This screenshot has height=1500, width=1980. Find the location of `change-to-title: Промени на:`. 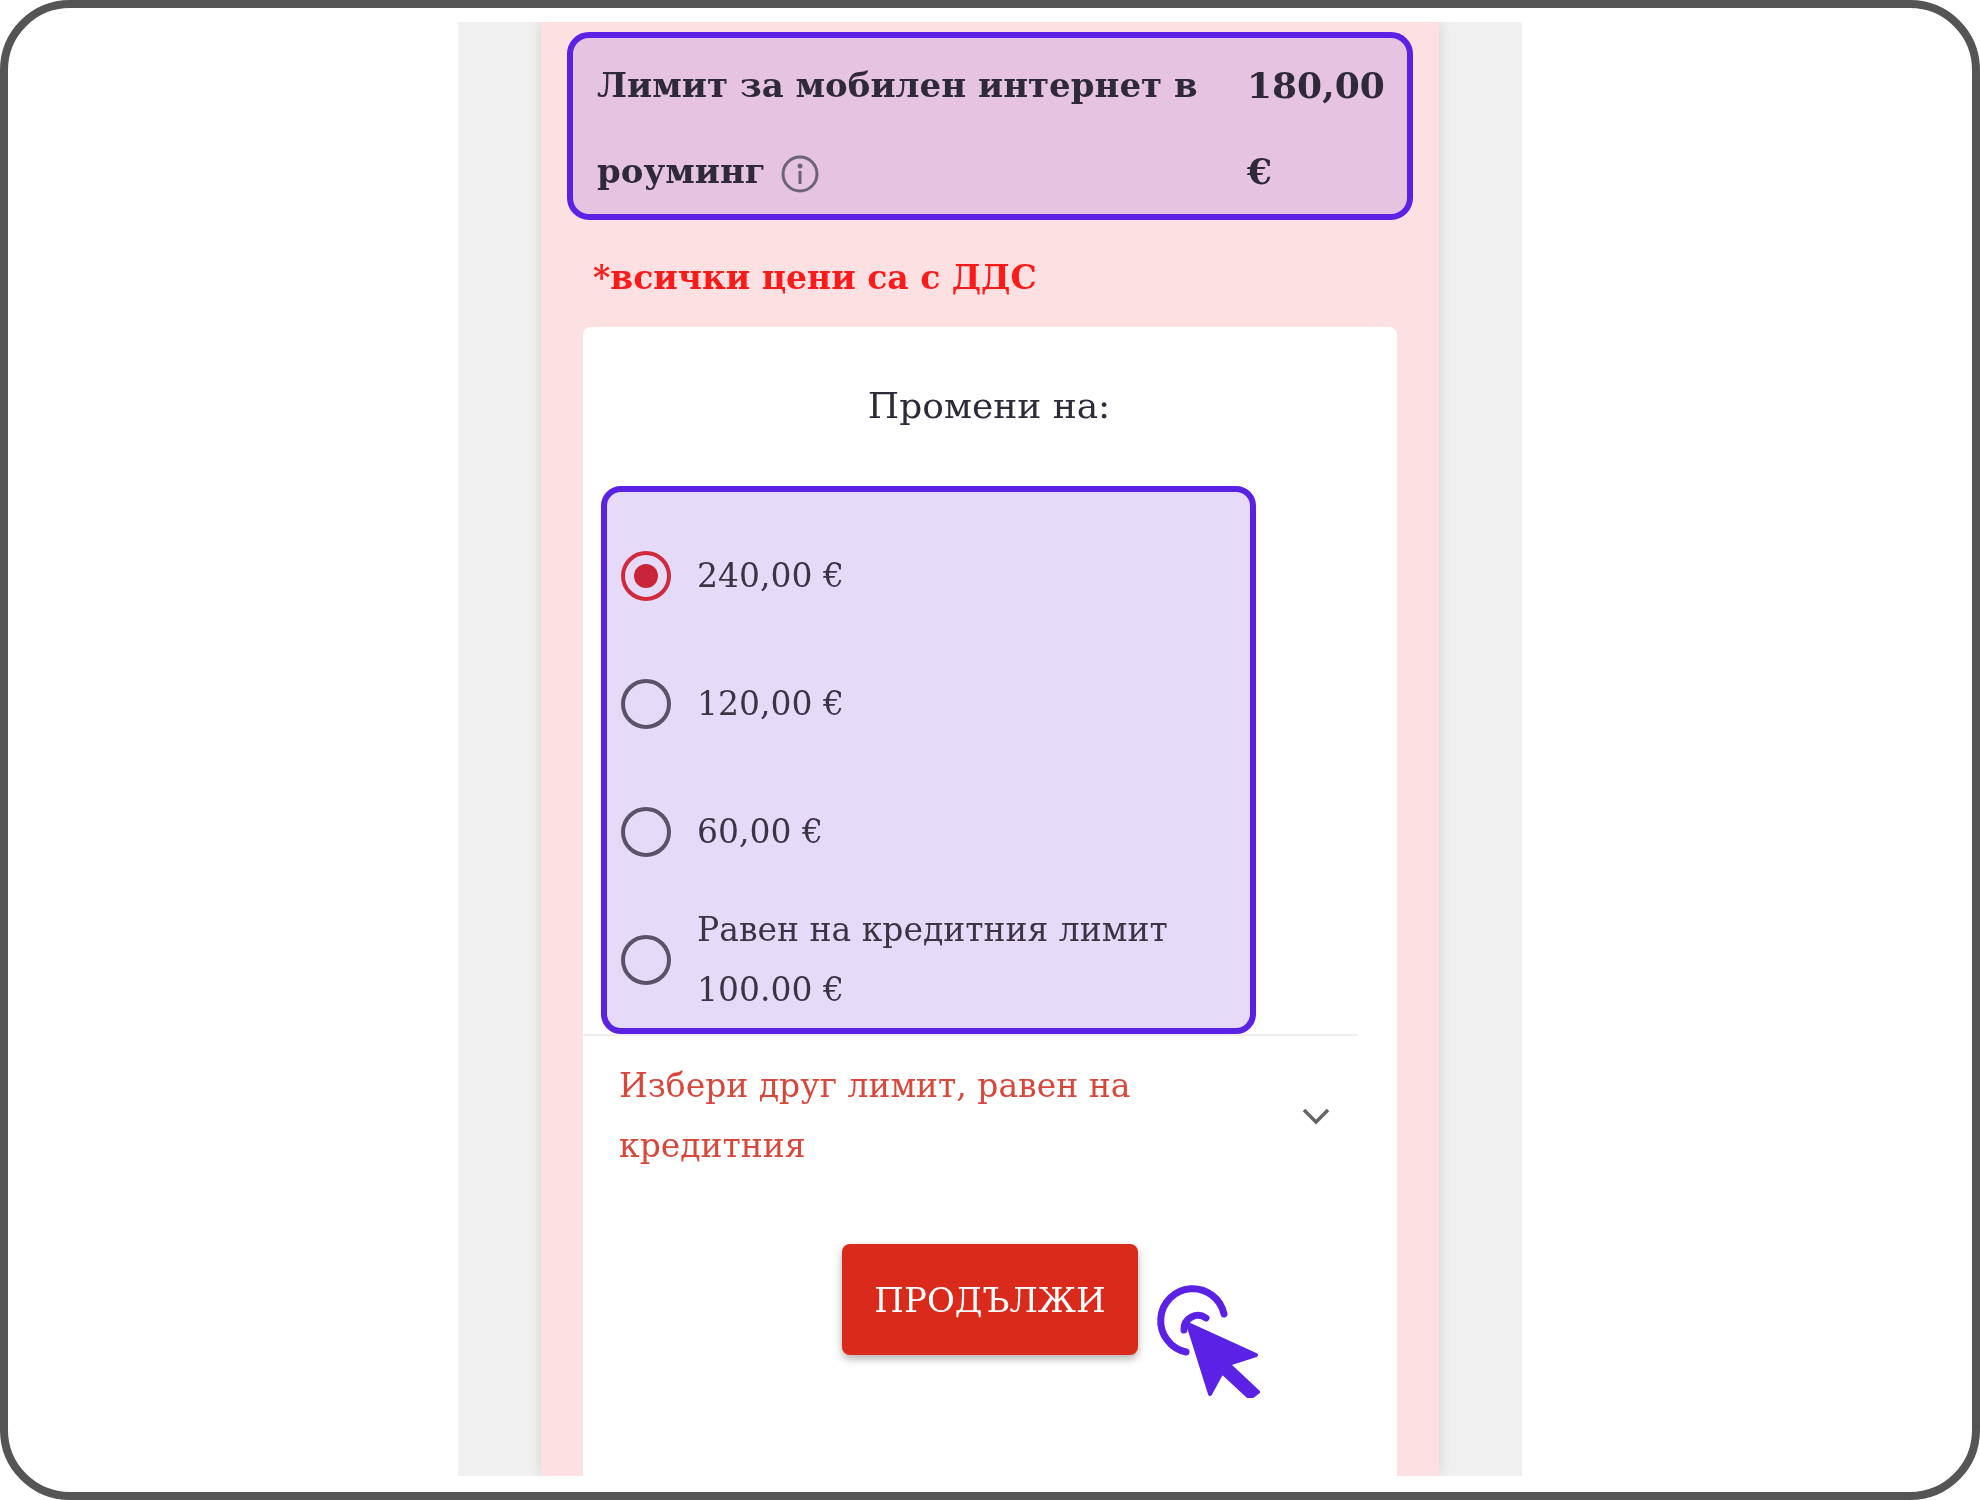

change-to-title: Промени на: is located at coordinates (989, 405).